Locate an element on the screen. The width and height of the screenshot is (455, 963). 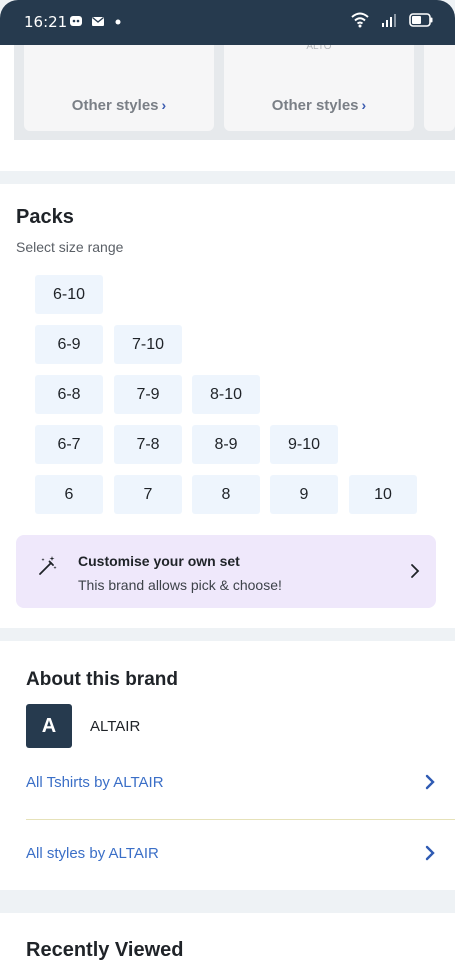
all-tshirts-link: All Tshirts by ALTAIR is located at coordinates (230, 783).